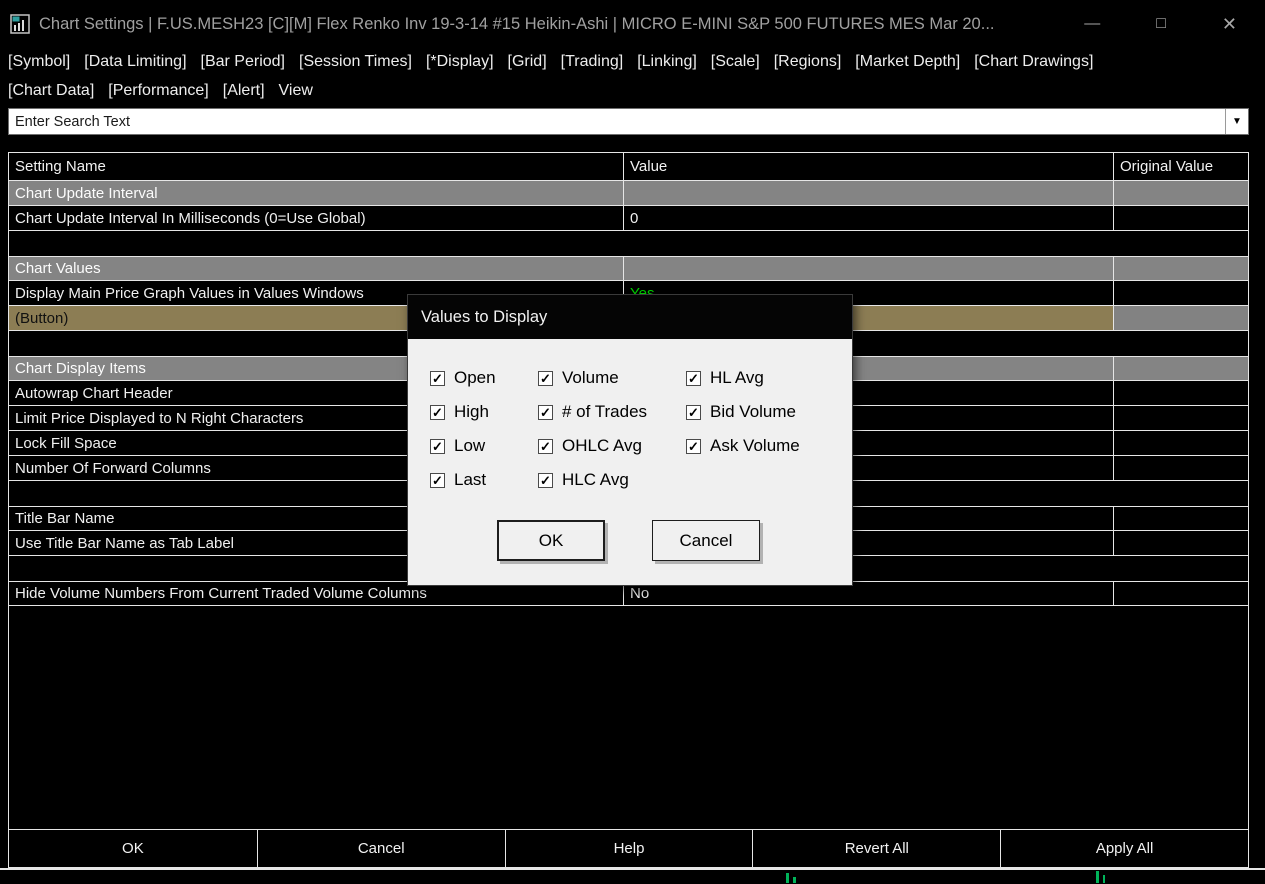 This screenshot has width=1265, height=884. I want to click on underlying-chart-strip, so click(632, 877).